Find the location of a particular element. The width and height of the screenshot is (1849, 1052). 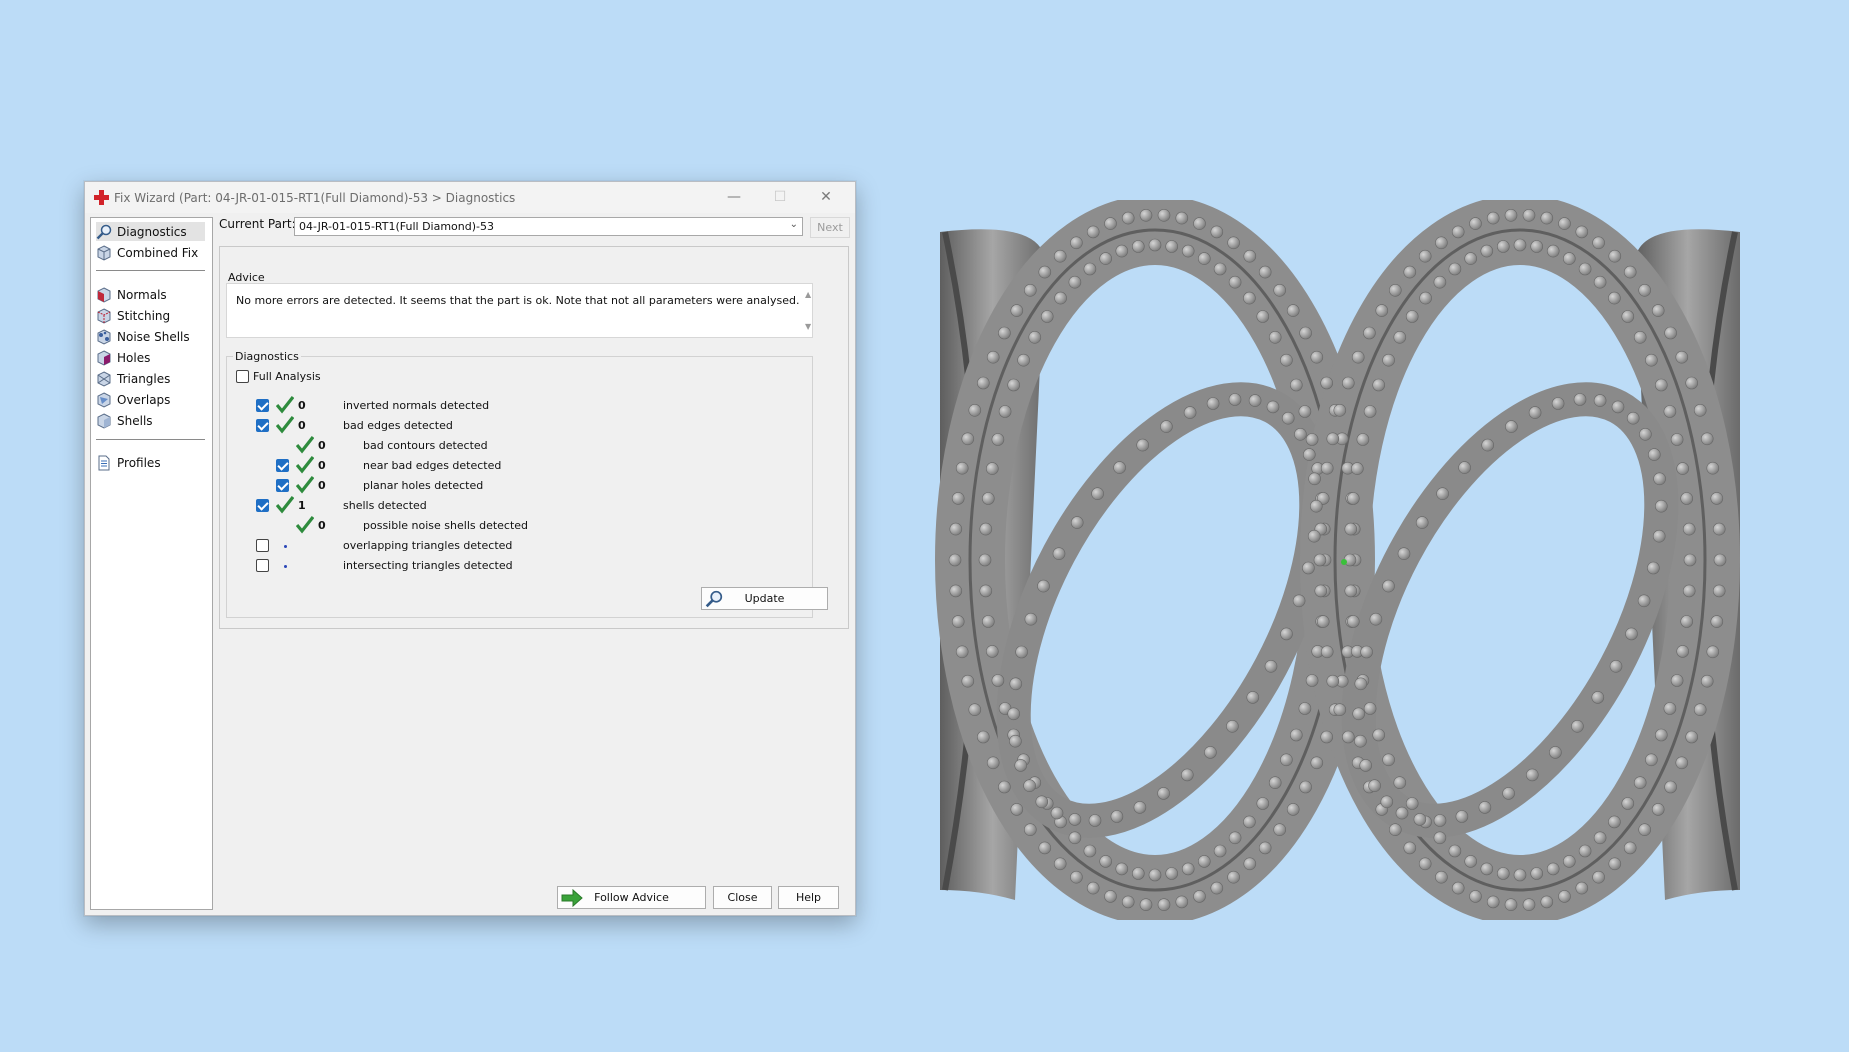

diagnostic-label: shells detected is located at coordinates (385, 505).